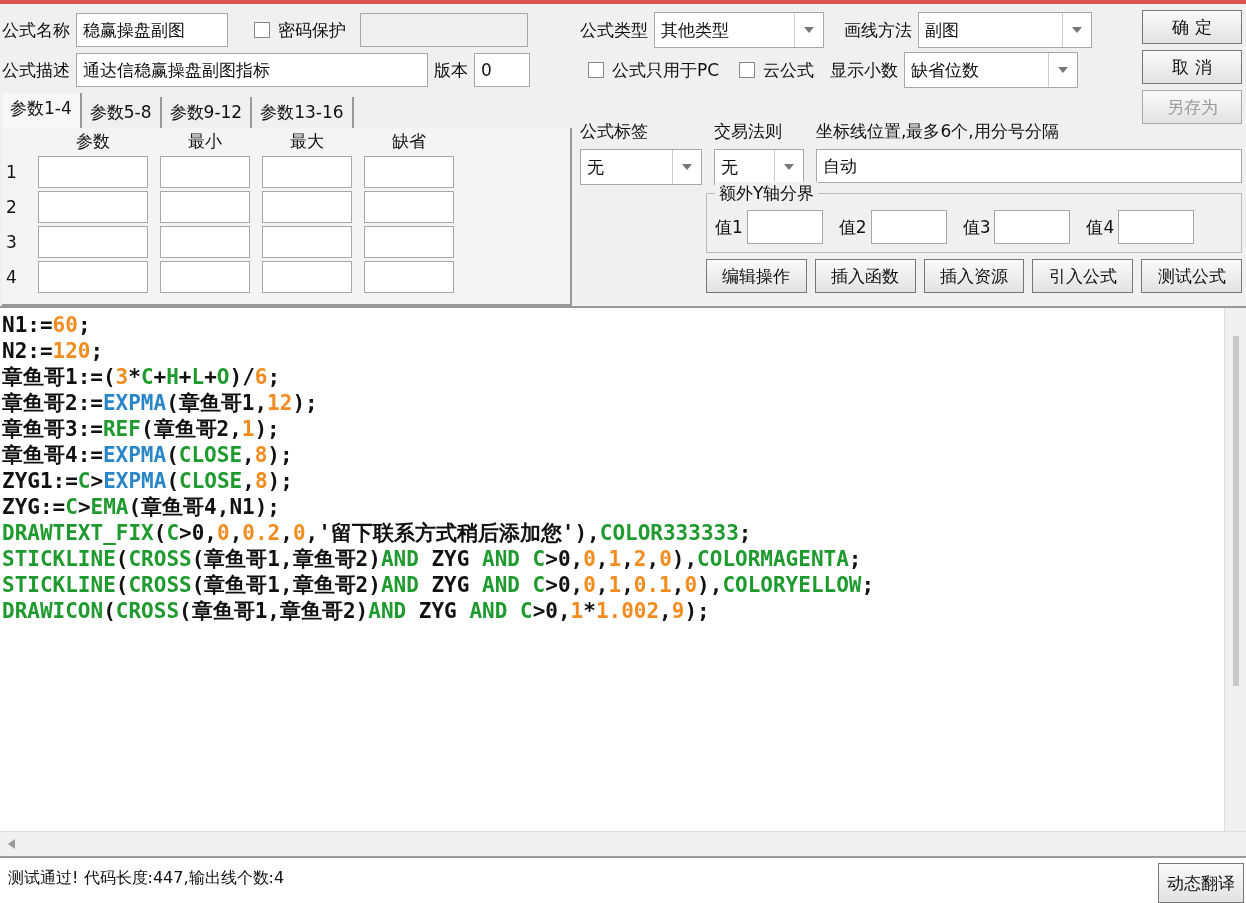  I want to click on code-line: STICKLINE(CROSS(章鱼哥1,章鱼哥2)AND ZYG AND C>0,0,1,2,0),COLORMAGENTA;, so click(432, 559).